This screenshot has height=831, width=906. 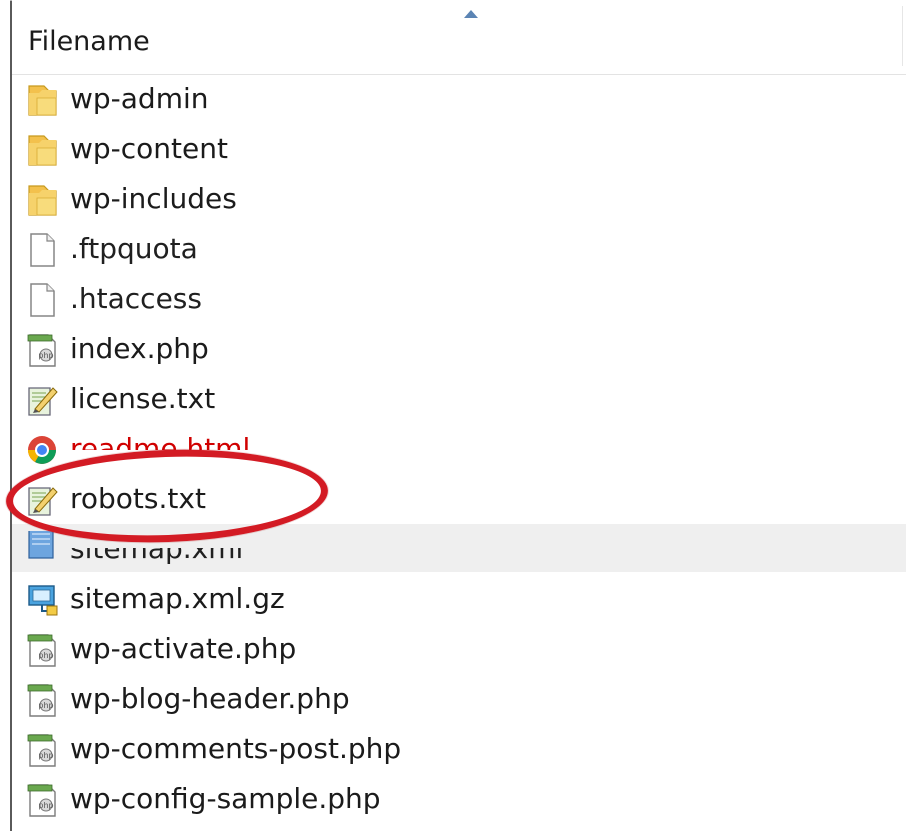 I want to click on list-item-robots-txt: robots.txt, so click(x=459, y=499).